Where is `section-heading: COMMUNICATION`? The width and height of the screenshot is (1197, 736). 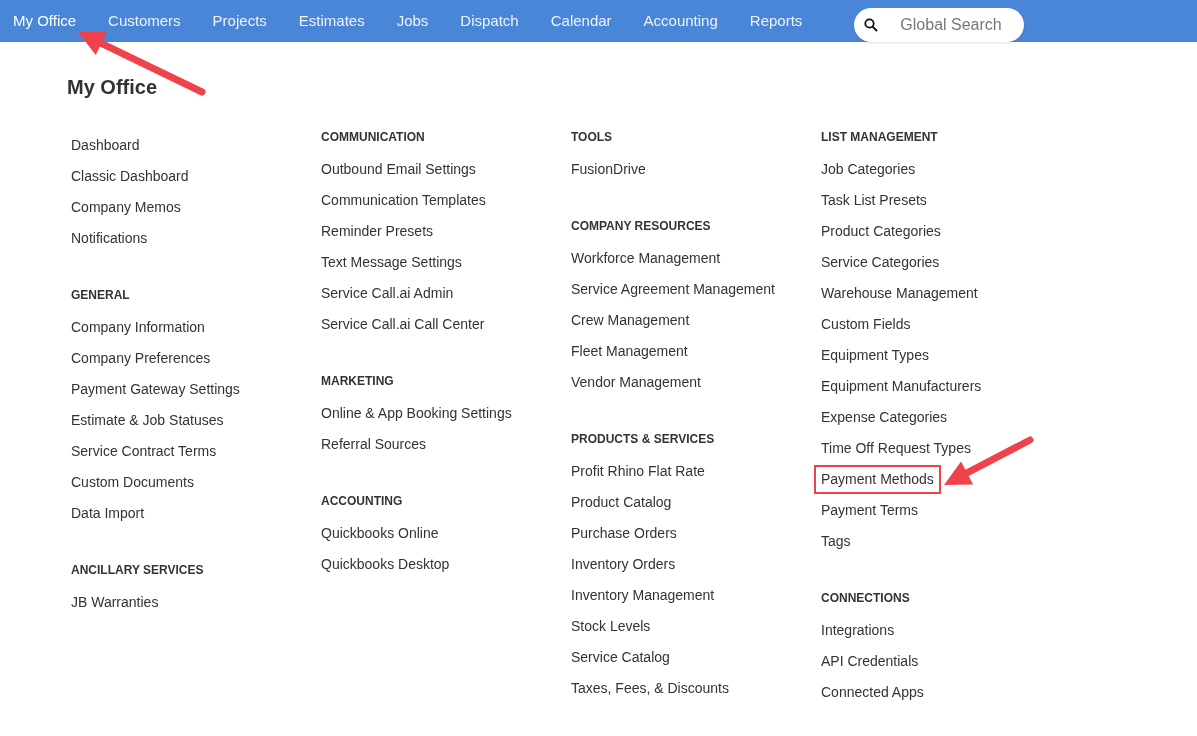 section-heading: COMMUNICATION is located at coordinates (373, 137).